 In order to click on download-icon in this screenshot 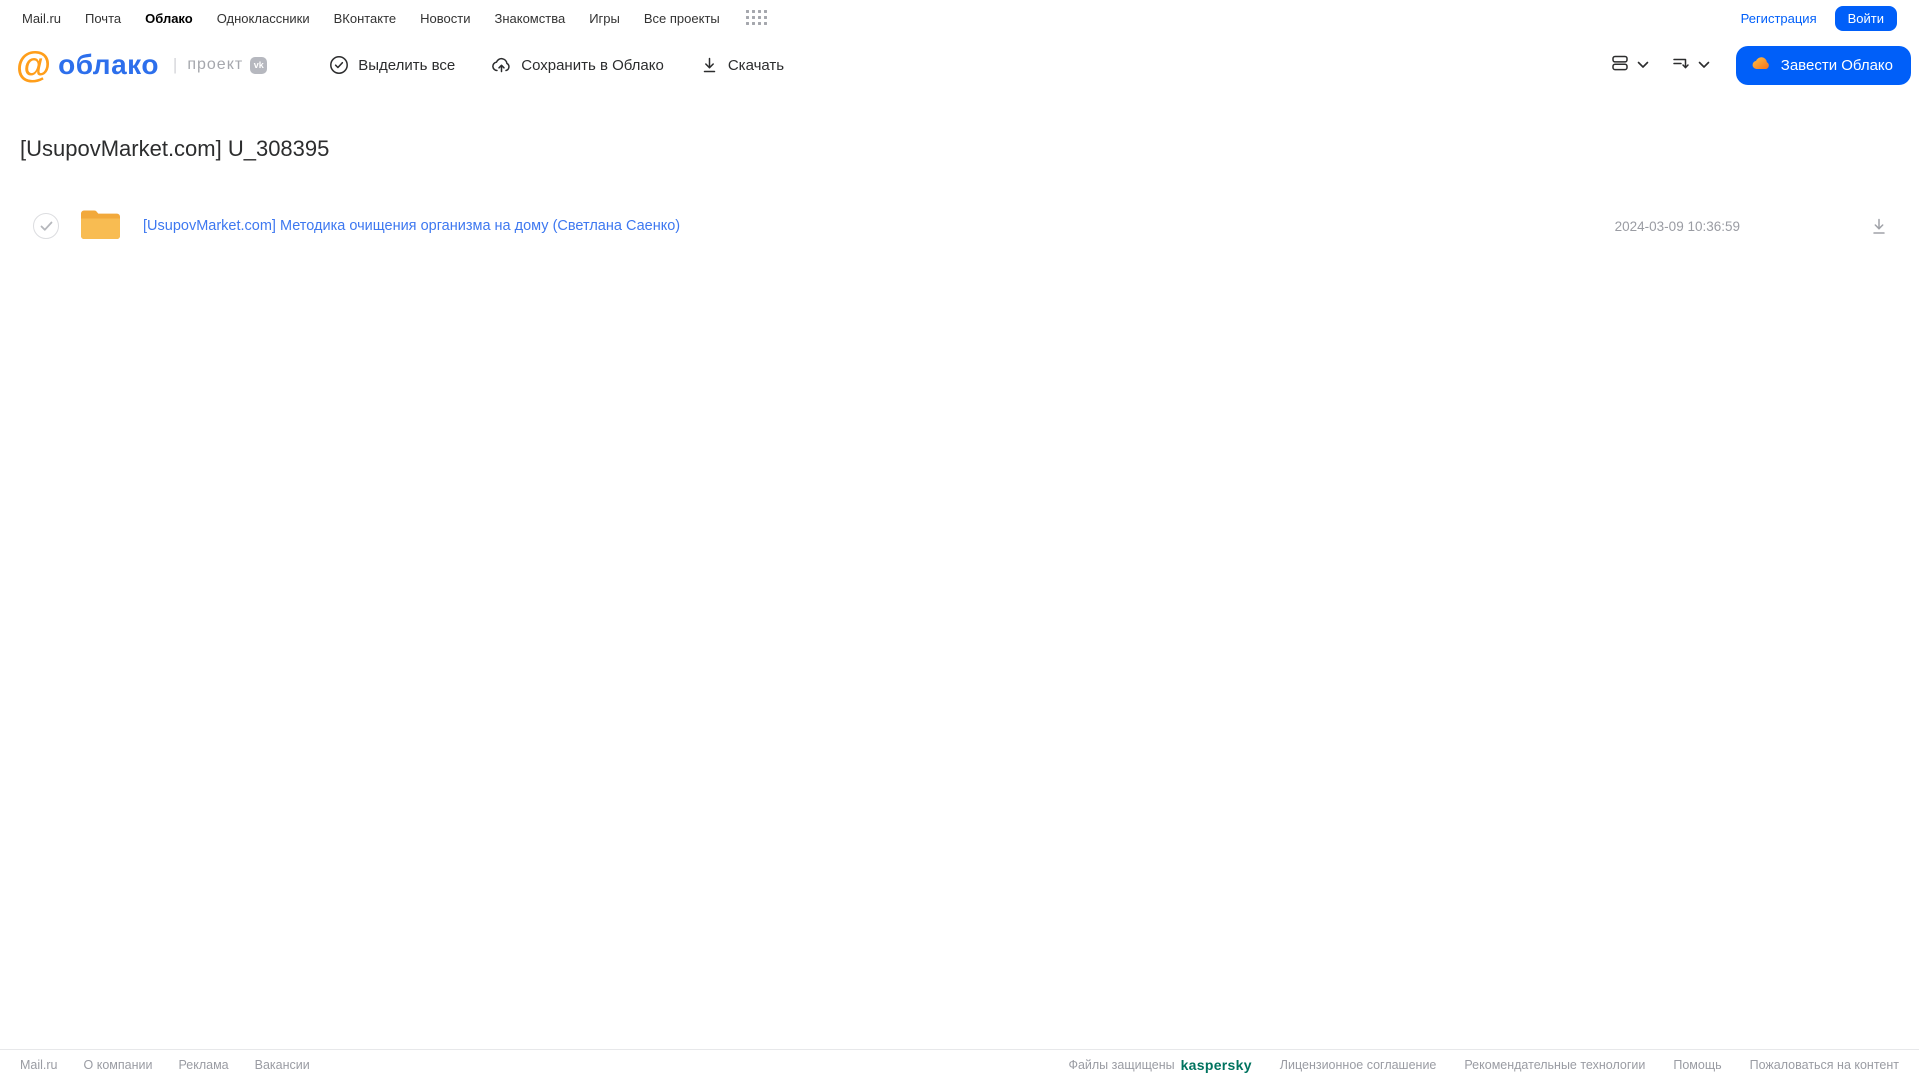, I will do `click(709, 65)`.